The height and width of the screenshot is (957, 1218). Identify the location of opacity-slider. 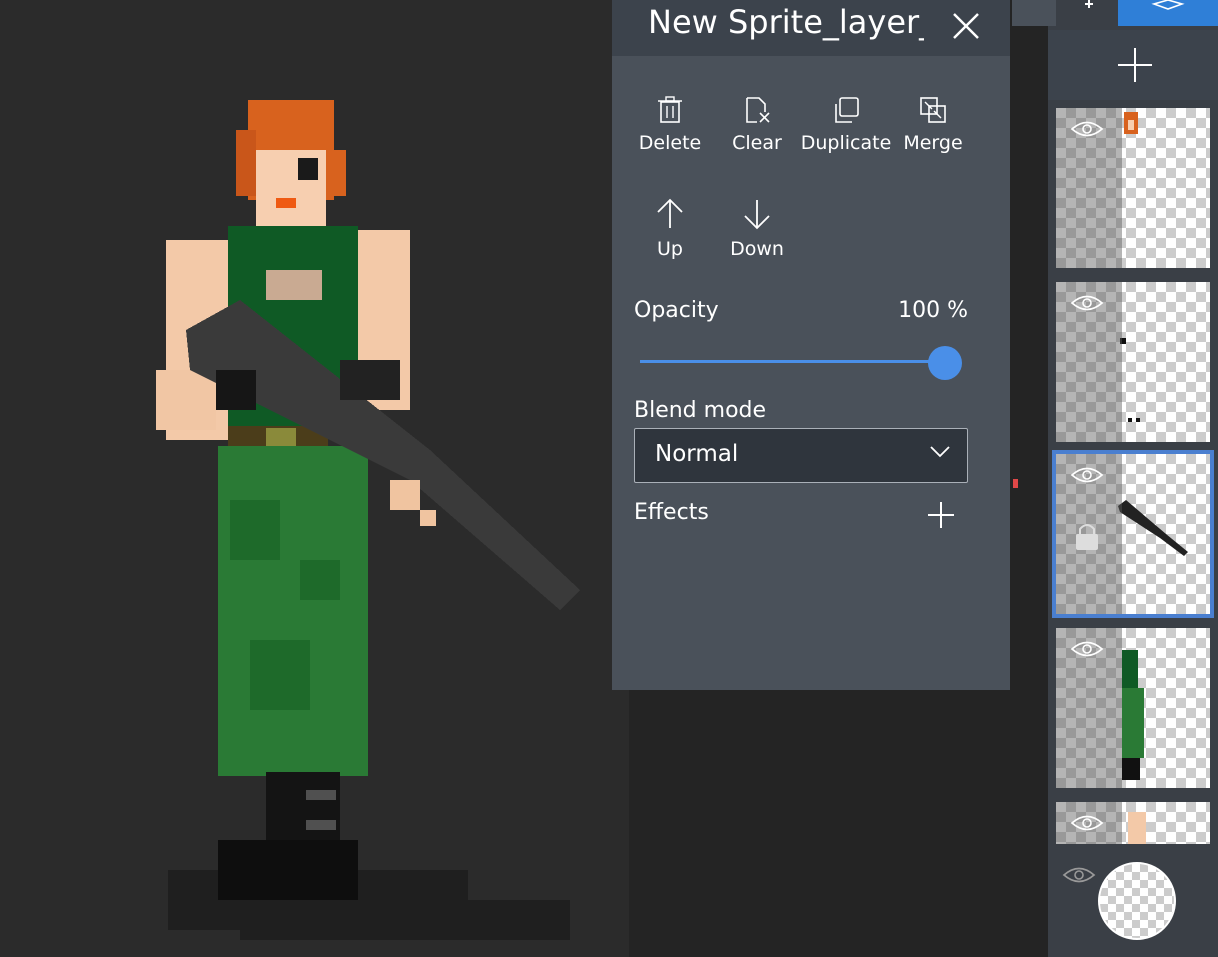
(800, 362).